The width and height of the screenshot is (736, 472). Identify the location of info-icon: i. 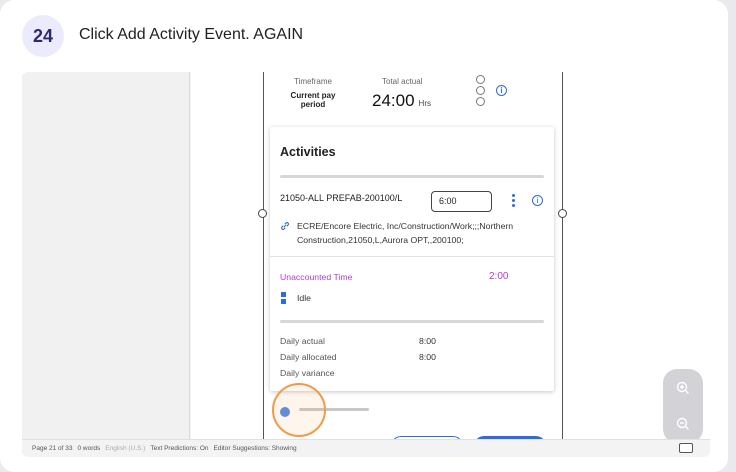
(501, 90).